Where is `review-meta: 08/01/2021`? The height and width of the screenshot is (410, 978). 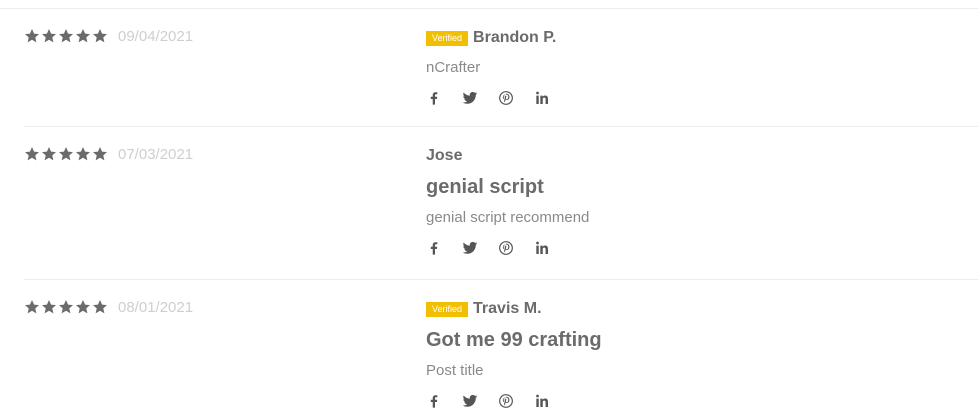 review-meta: 08/01/2021 is located at coordinates (108, 307).